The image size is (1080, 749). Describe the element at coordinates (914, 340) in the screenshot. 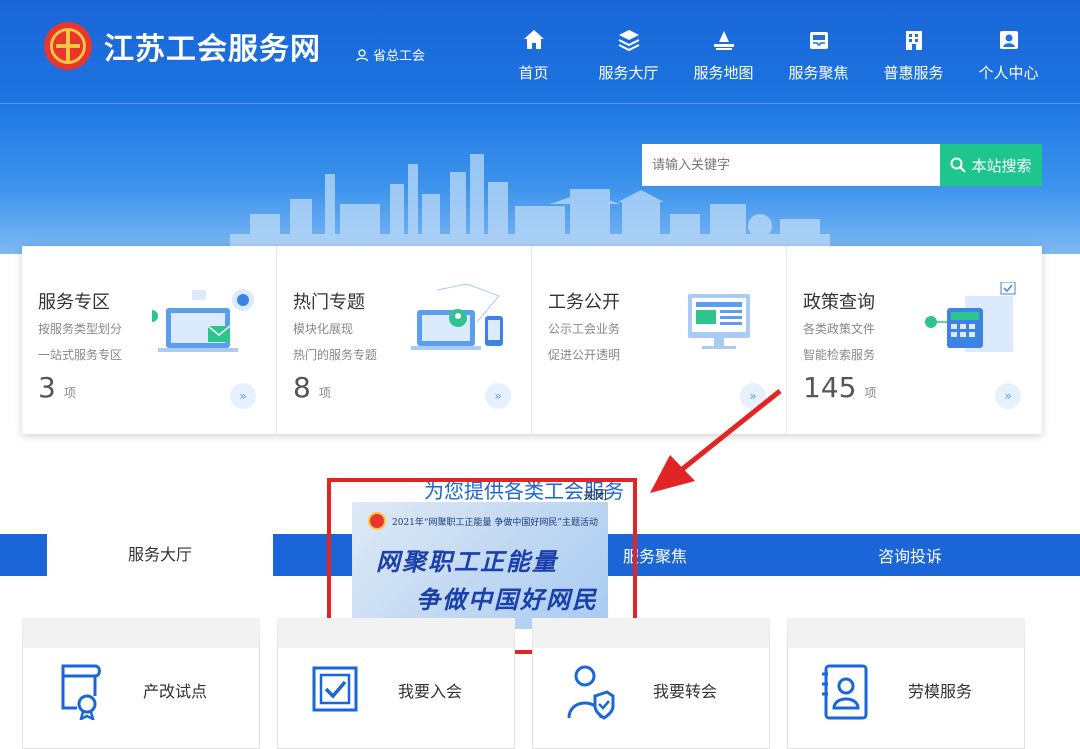

I see `card-policy-search: 政策查询 各类政策文件 智能检索服务 145 项 »` at that location.